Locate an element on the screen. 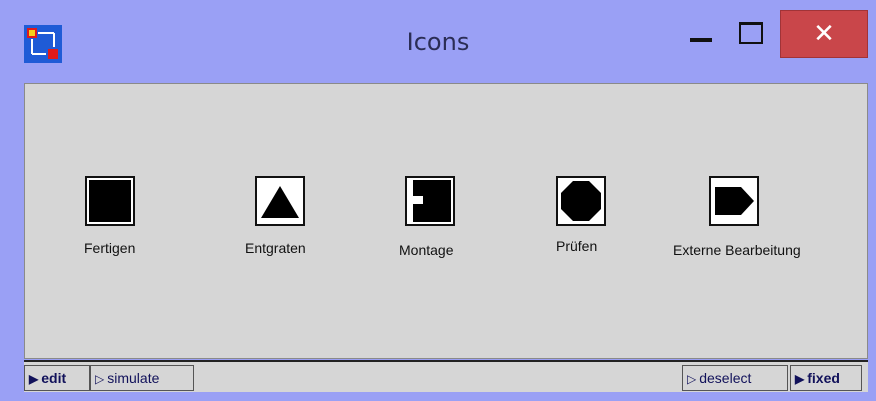 Image resolution: width=876 pixels, height=401 pixels. close-button: ✕ is located at coordinates (824, 34).